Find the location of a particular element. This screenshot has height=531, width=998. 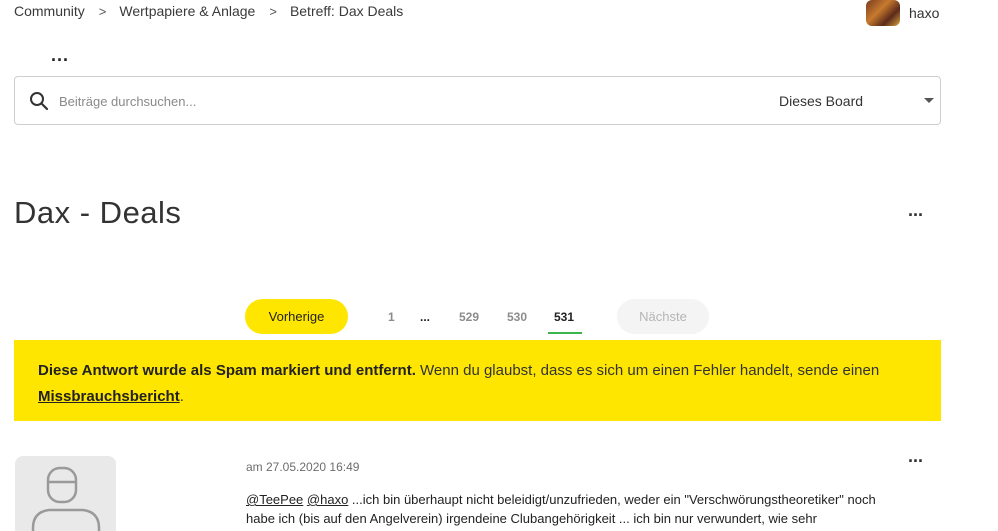

page-link-531-current: 531 is located at coordinates (564, 317).